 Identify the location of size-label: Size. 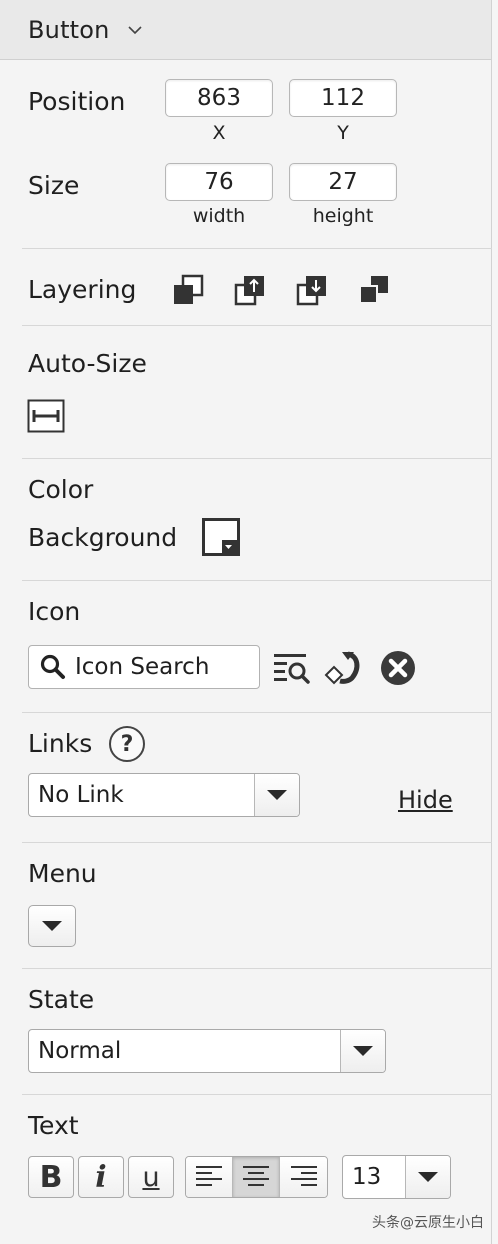
(54, 185).